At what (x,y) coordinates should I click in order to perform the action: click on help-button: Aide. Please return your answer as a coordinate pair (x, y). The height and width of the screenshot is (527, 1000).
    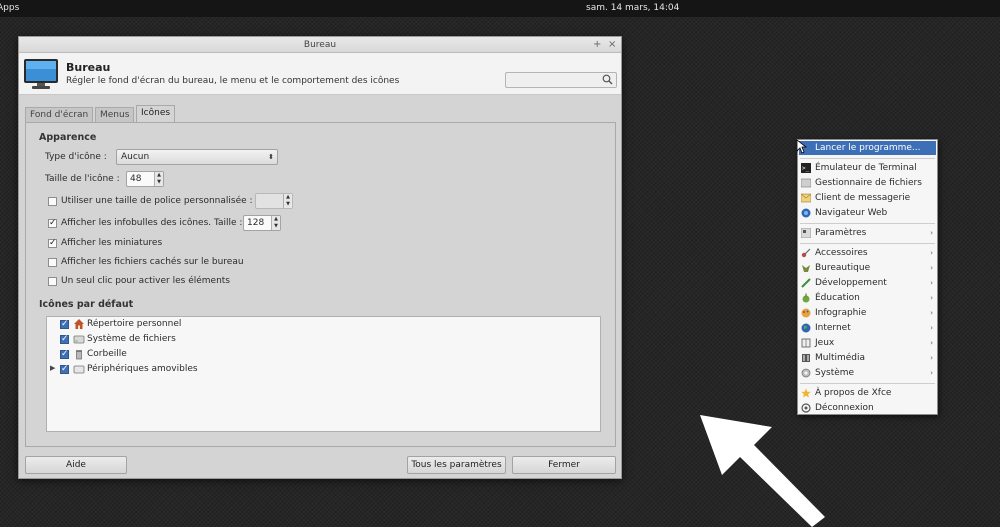
    Looking at the image, I should click on (76, 465).